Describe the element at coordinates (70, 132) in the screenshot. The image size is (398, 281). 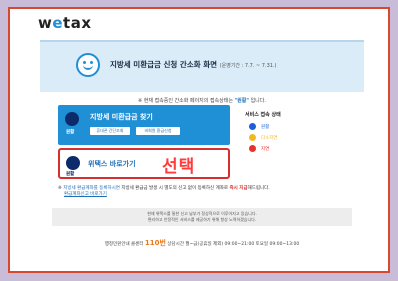
I see `refund-status-label: 원활` at that location.